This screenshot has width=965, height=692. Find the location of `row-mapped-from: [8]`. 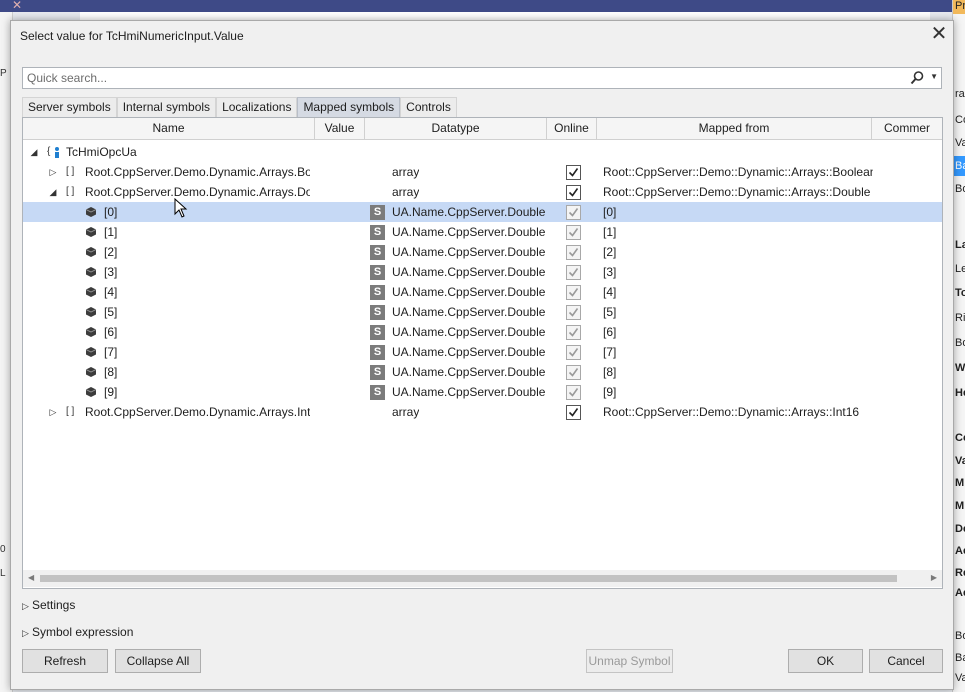

row-mapped-from: [8] is located at coordinates (610, 372).